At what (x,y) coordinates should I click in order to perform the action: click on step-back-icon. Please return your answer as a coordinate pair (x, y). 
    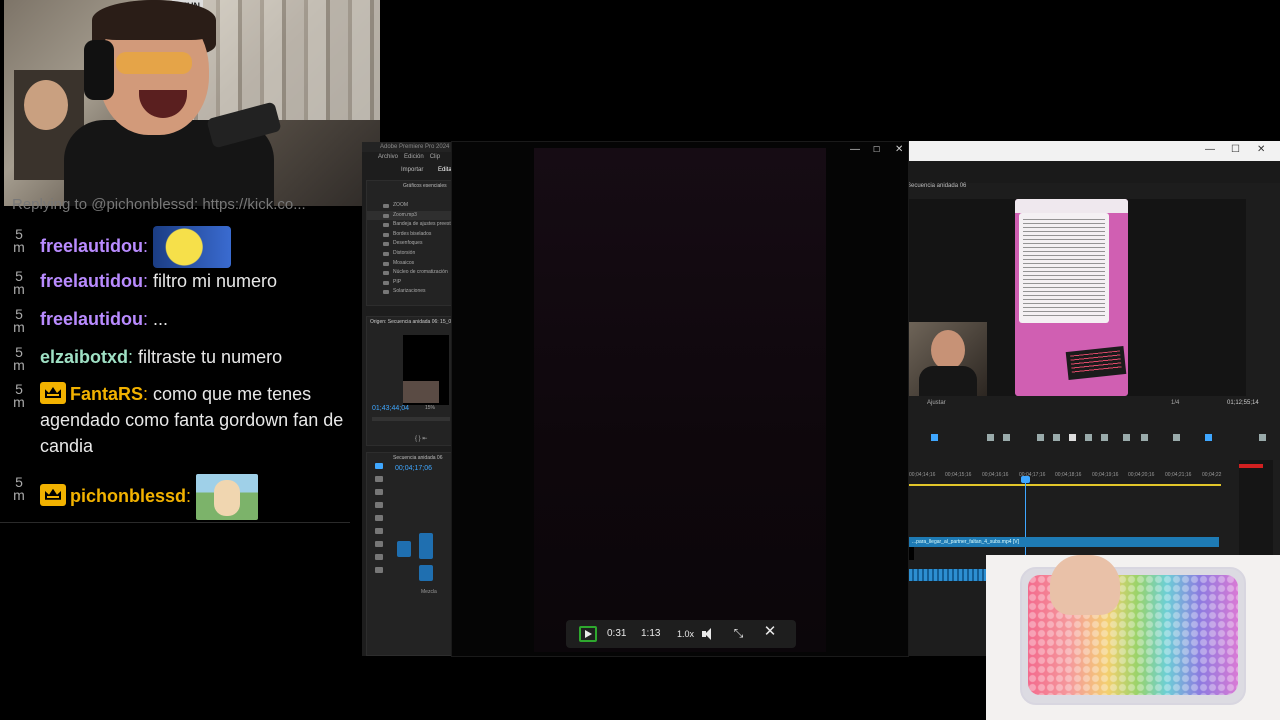
    Looking at the image, I should click on (1056, 437).